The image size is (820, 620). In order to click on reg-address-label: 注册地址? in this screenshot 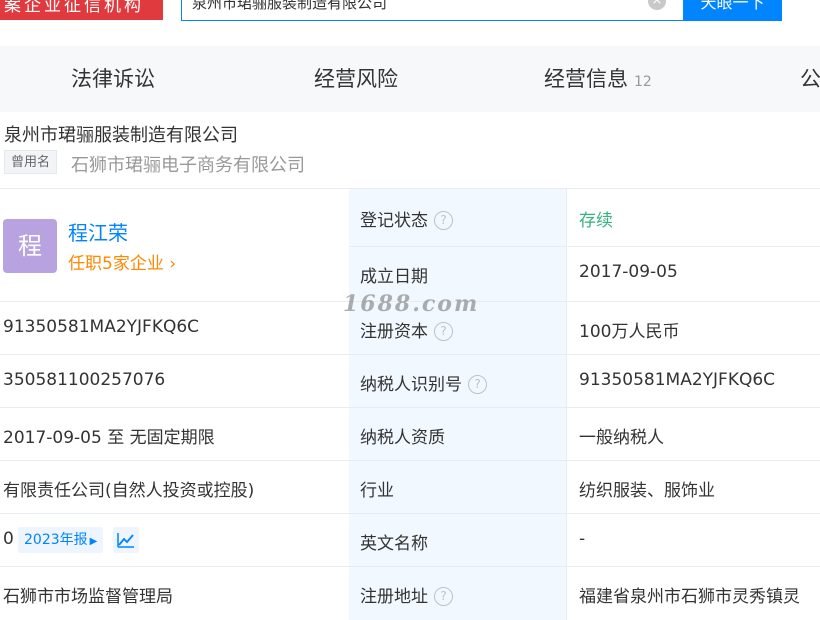, I will do `click(406, 594)`.